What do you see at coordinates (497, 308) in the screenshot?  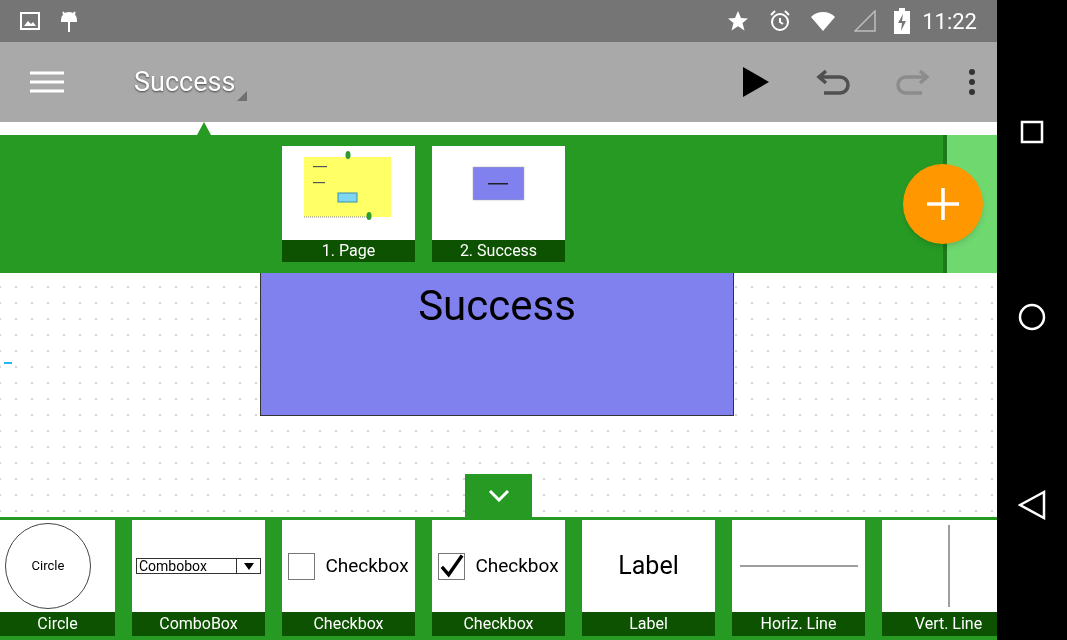 I see `box-text: Success` at bounding box center [497, 308].